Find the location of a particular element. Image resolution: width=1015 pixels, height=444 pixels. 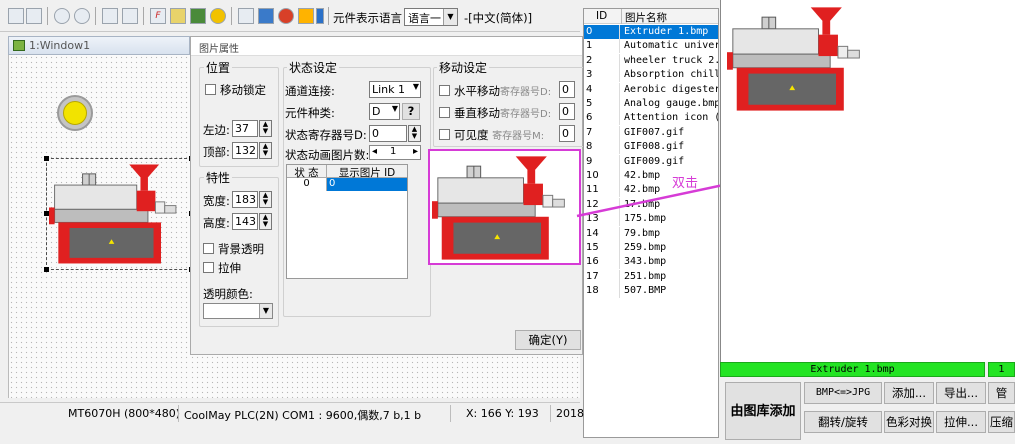

copy-icon is located at coordinates (110, 16).